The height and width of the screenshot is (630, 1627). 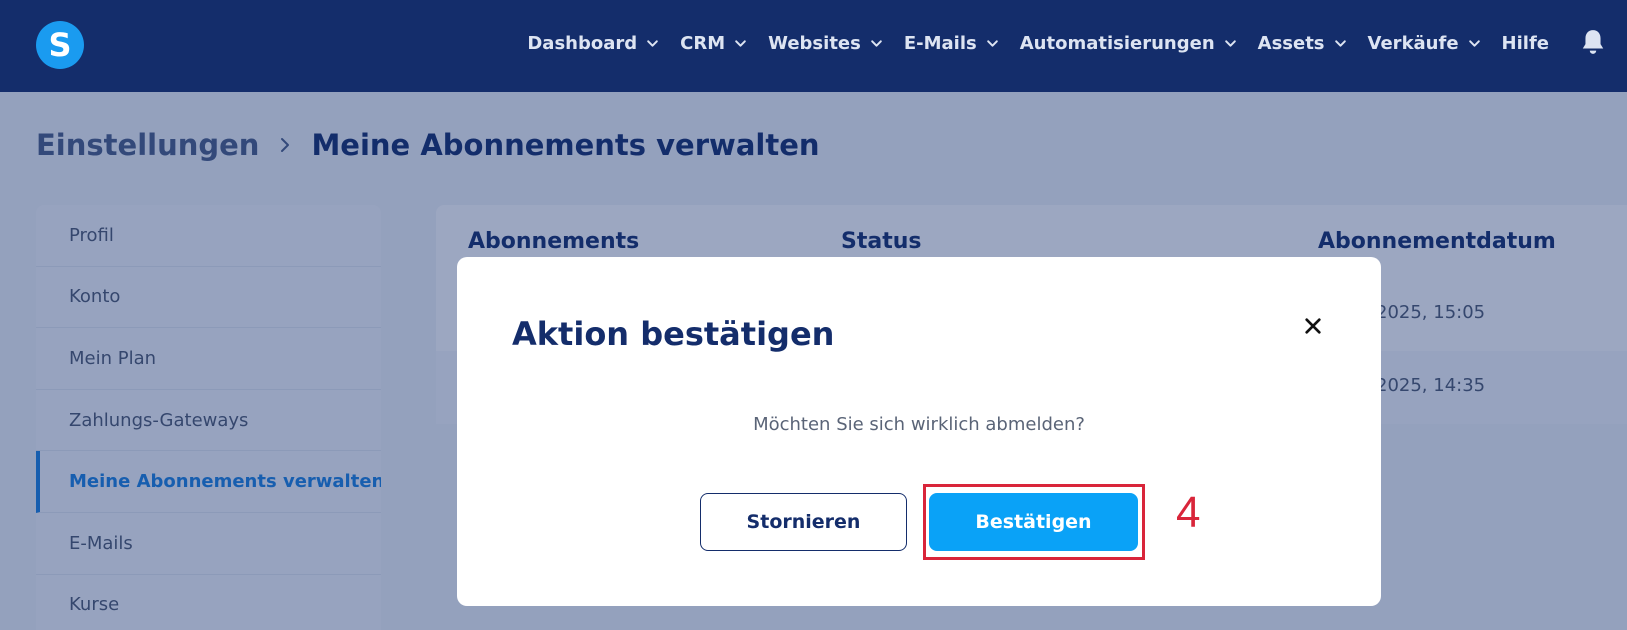 I want to click on annotation-highlight-box, so click(x=1034, y=522).